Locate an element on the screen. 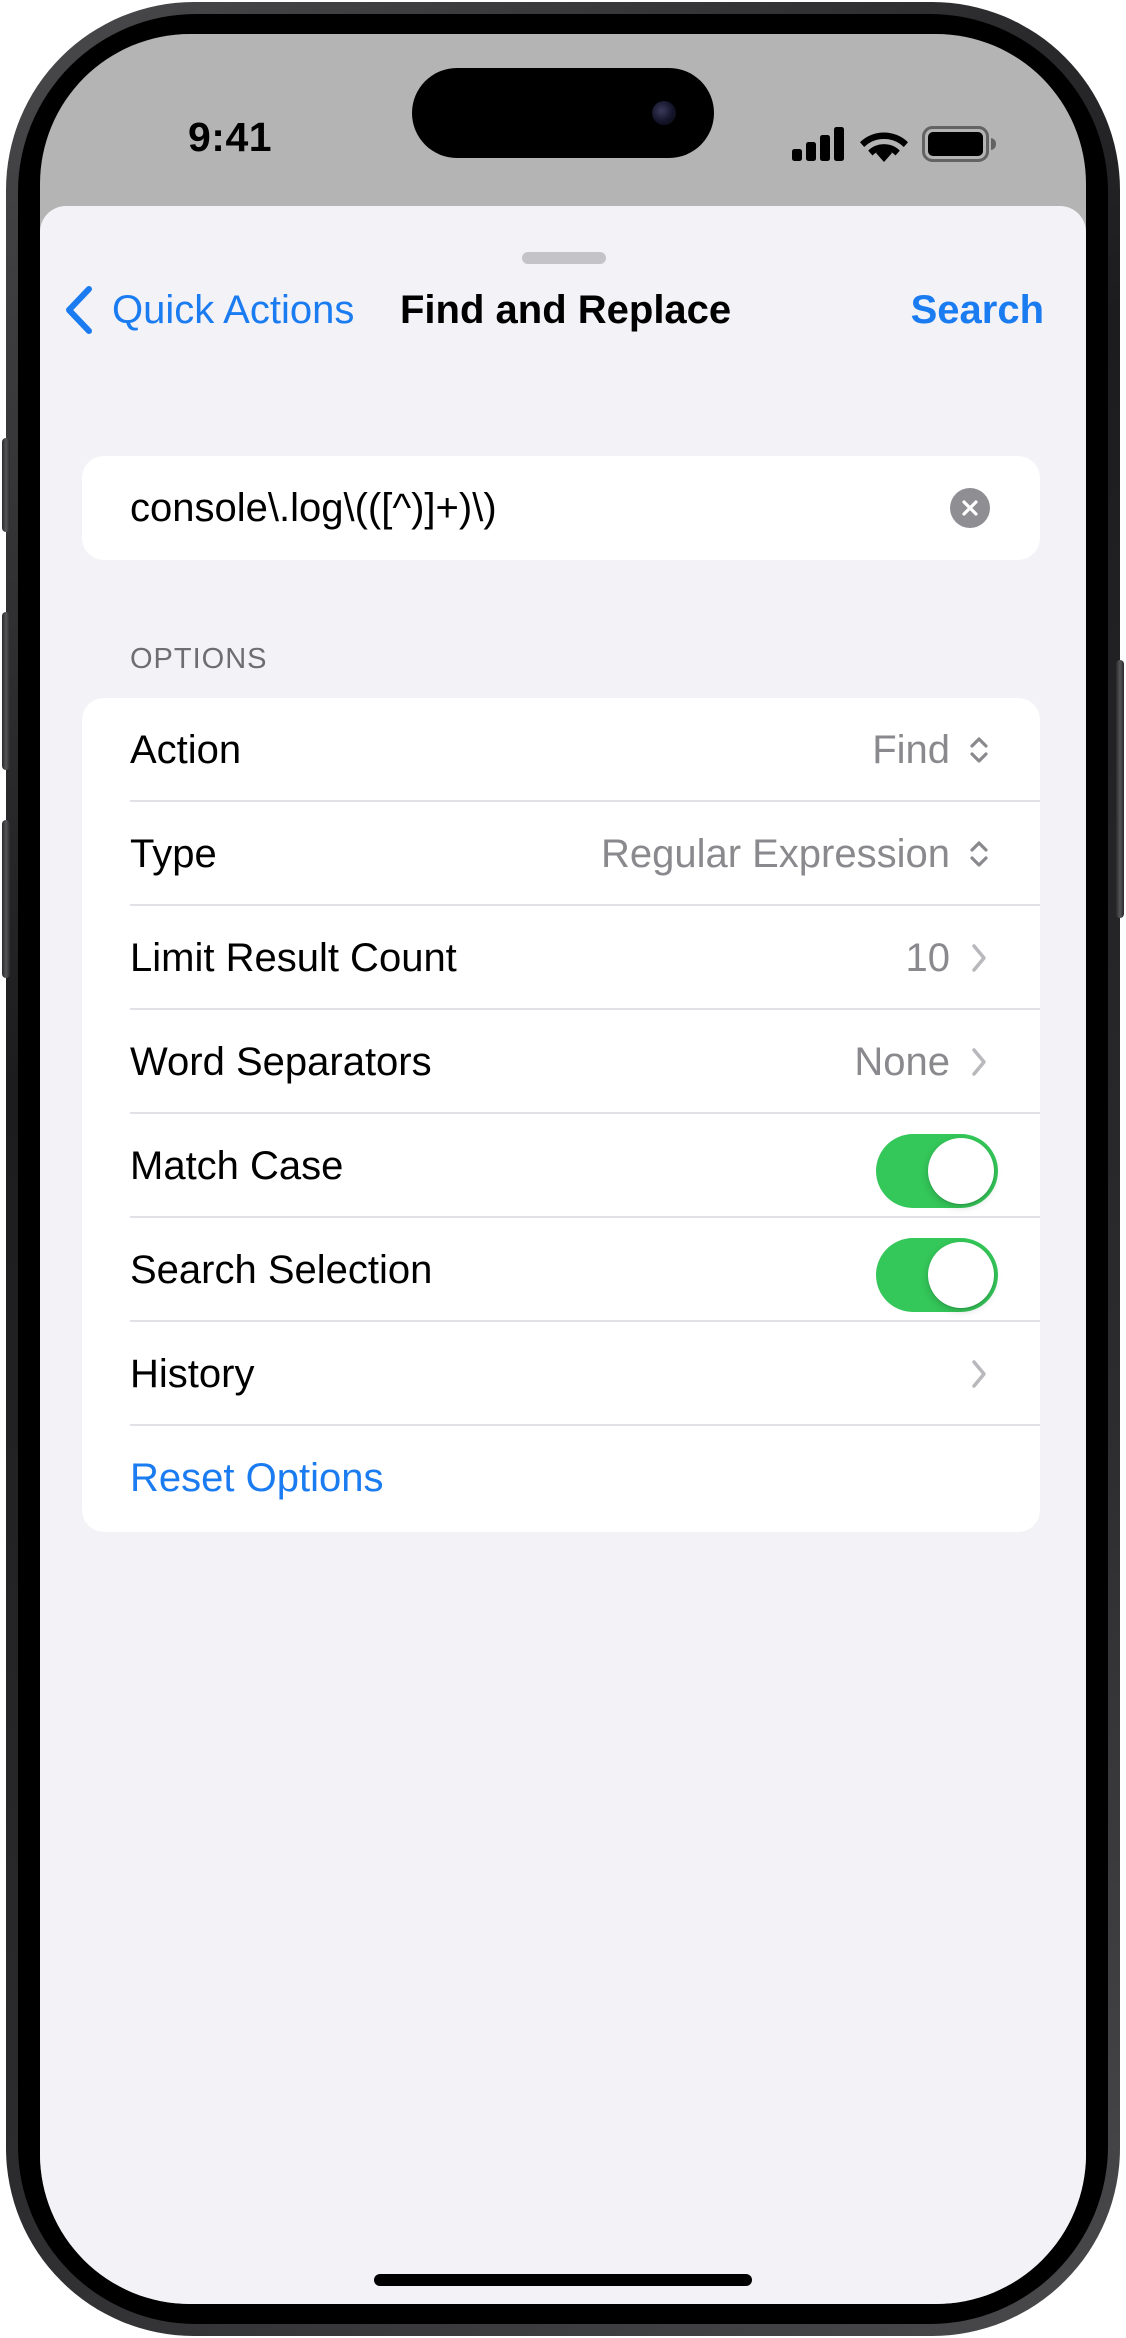  option-row-match-case: Match Case is located at coordinates (561, 1166).